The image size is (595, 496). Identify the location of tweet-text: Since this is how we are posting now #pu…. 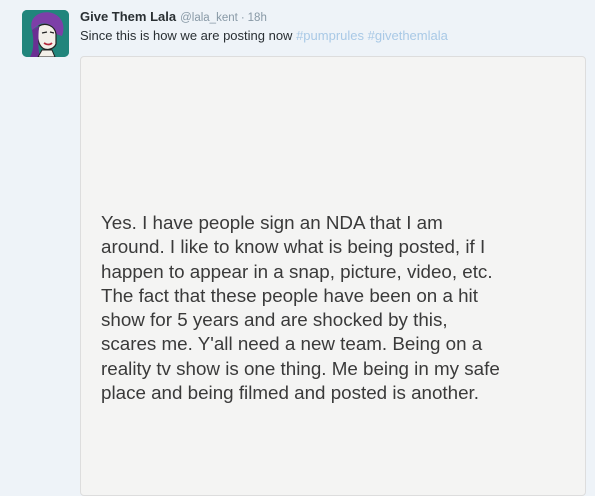
(264, 35).